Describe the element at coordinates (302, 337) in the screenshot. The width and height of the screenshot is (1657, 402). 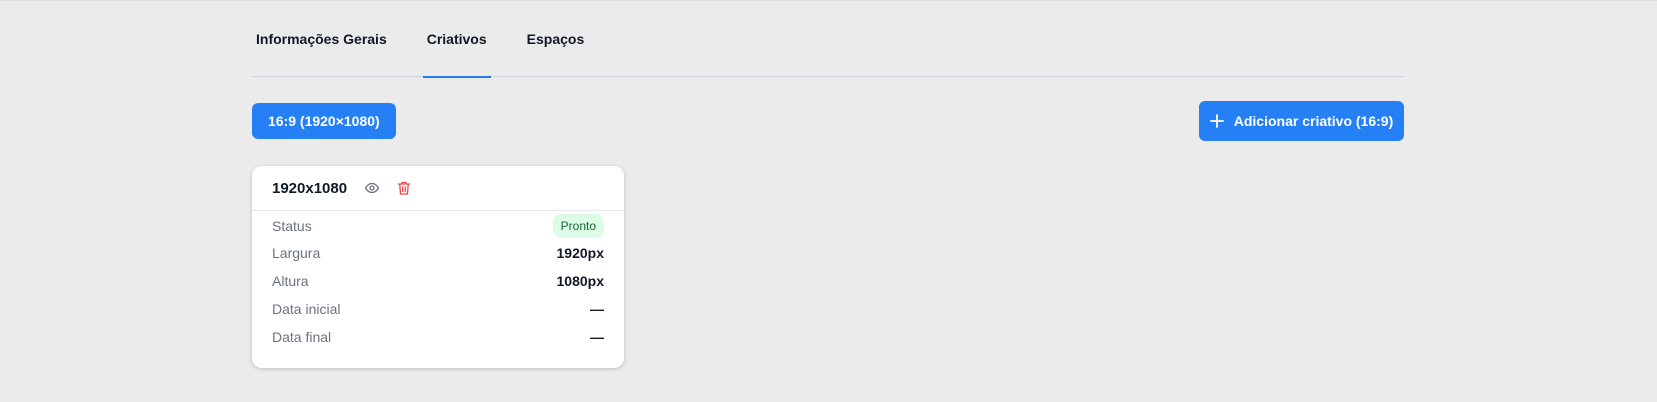
I see `detail-label: Data final` at that location.